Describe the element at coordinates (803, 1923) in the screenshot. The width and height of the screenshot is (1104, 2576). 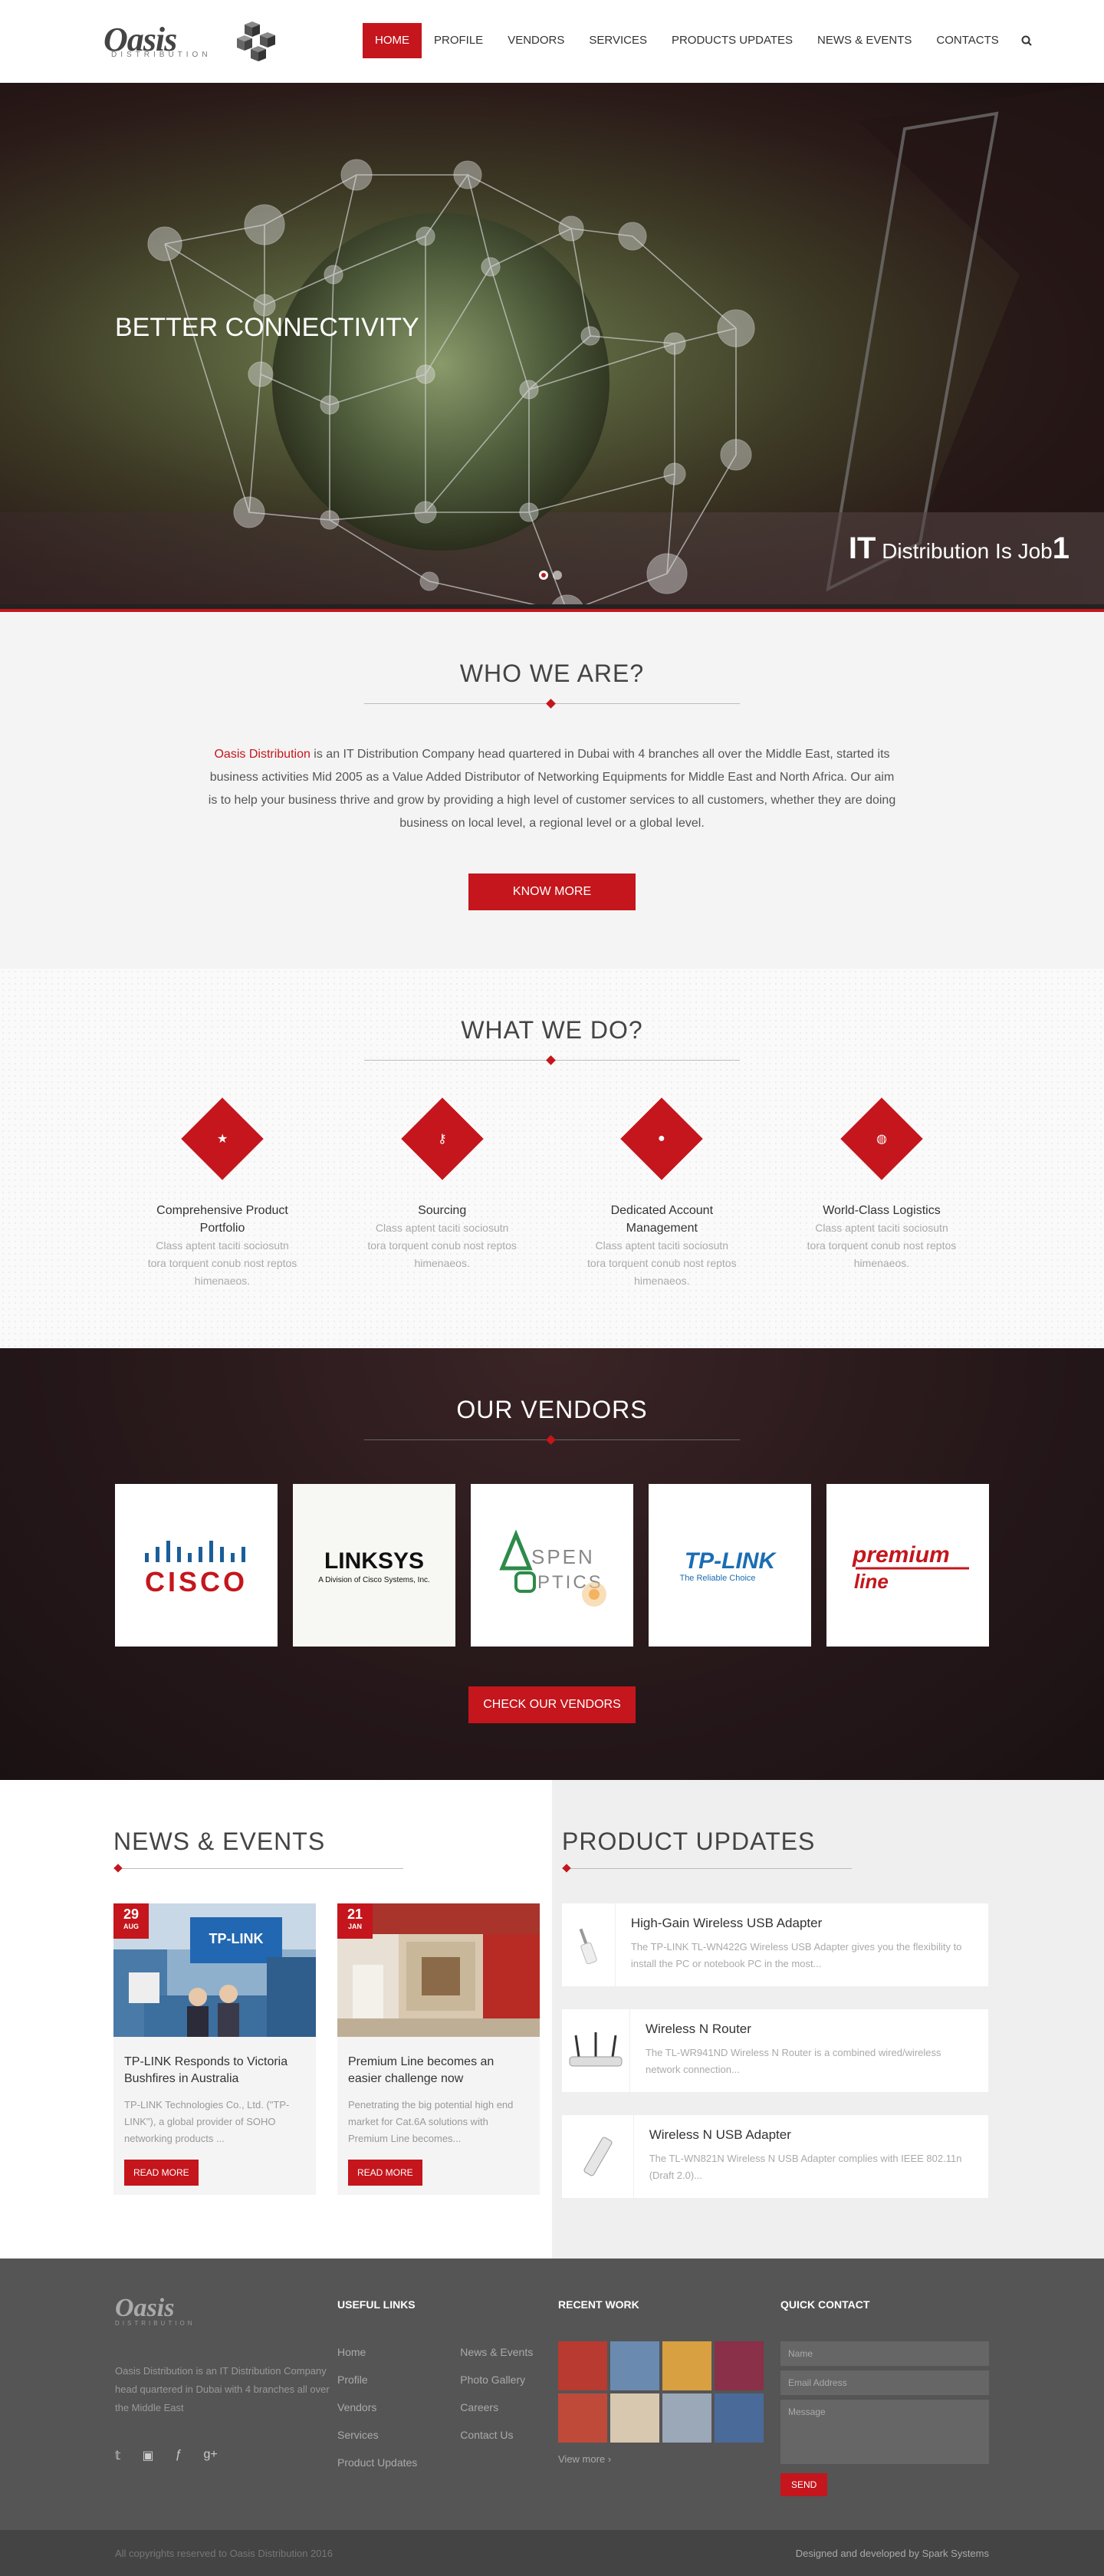
I see `product-title: High-Gain Wireless USB Adapter` at that location.